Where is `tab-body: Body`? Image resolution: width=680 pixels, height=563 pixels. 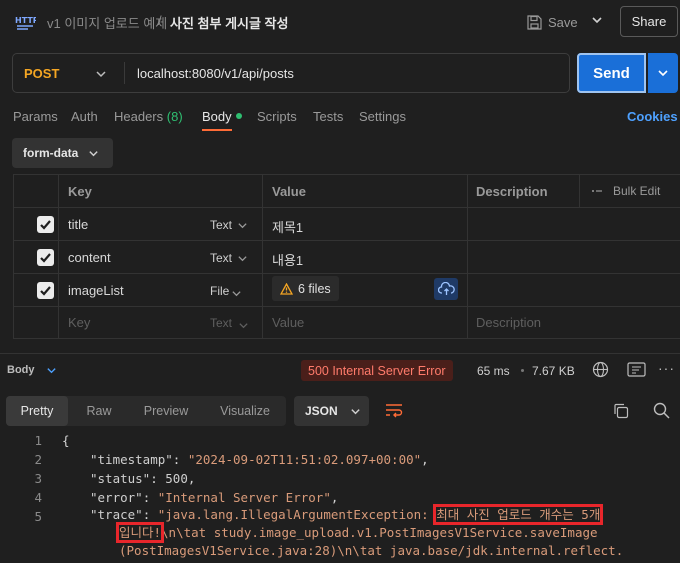
tab-body: Body is located at coordinates (217, 116).